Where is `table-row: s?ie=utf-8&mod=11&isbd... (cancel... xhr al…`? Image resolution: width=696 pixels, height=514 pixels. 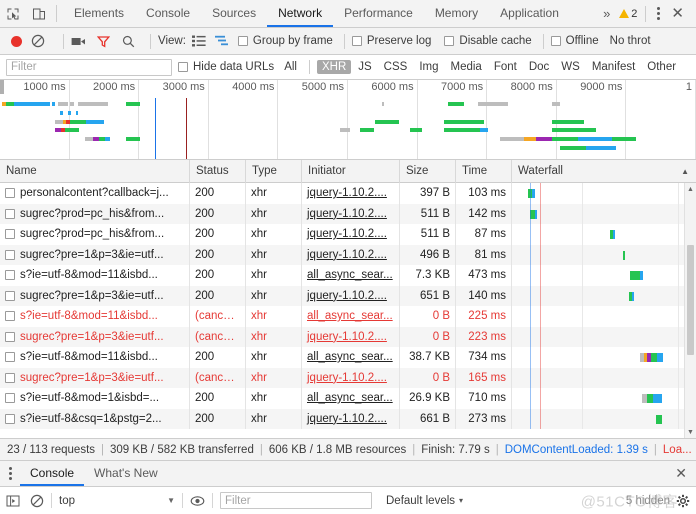 table-row: s?ie=utf-8&mod=11&isbd... (cancel... xhr al… is located at coordinates (348, 316).